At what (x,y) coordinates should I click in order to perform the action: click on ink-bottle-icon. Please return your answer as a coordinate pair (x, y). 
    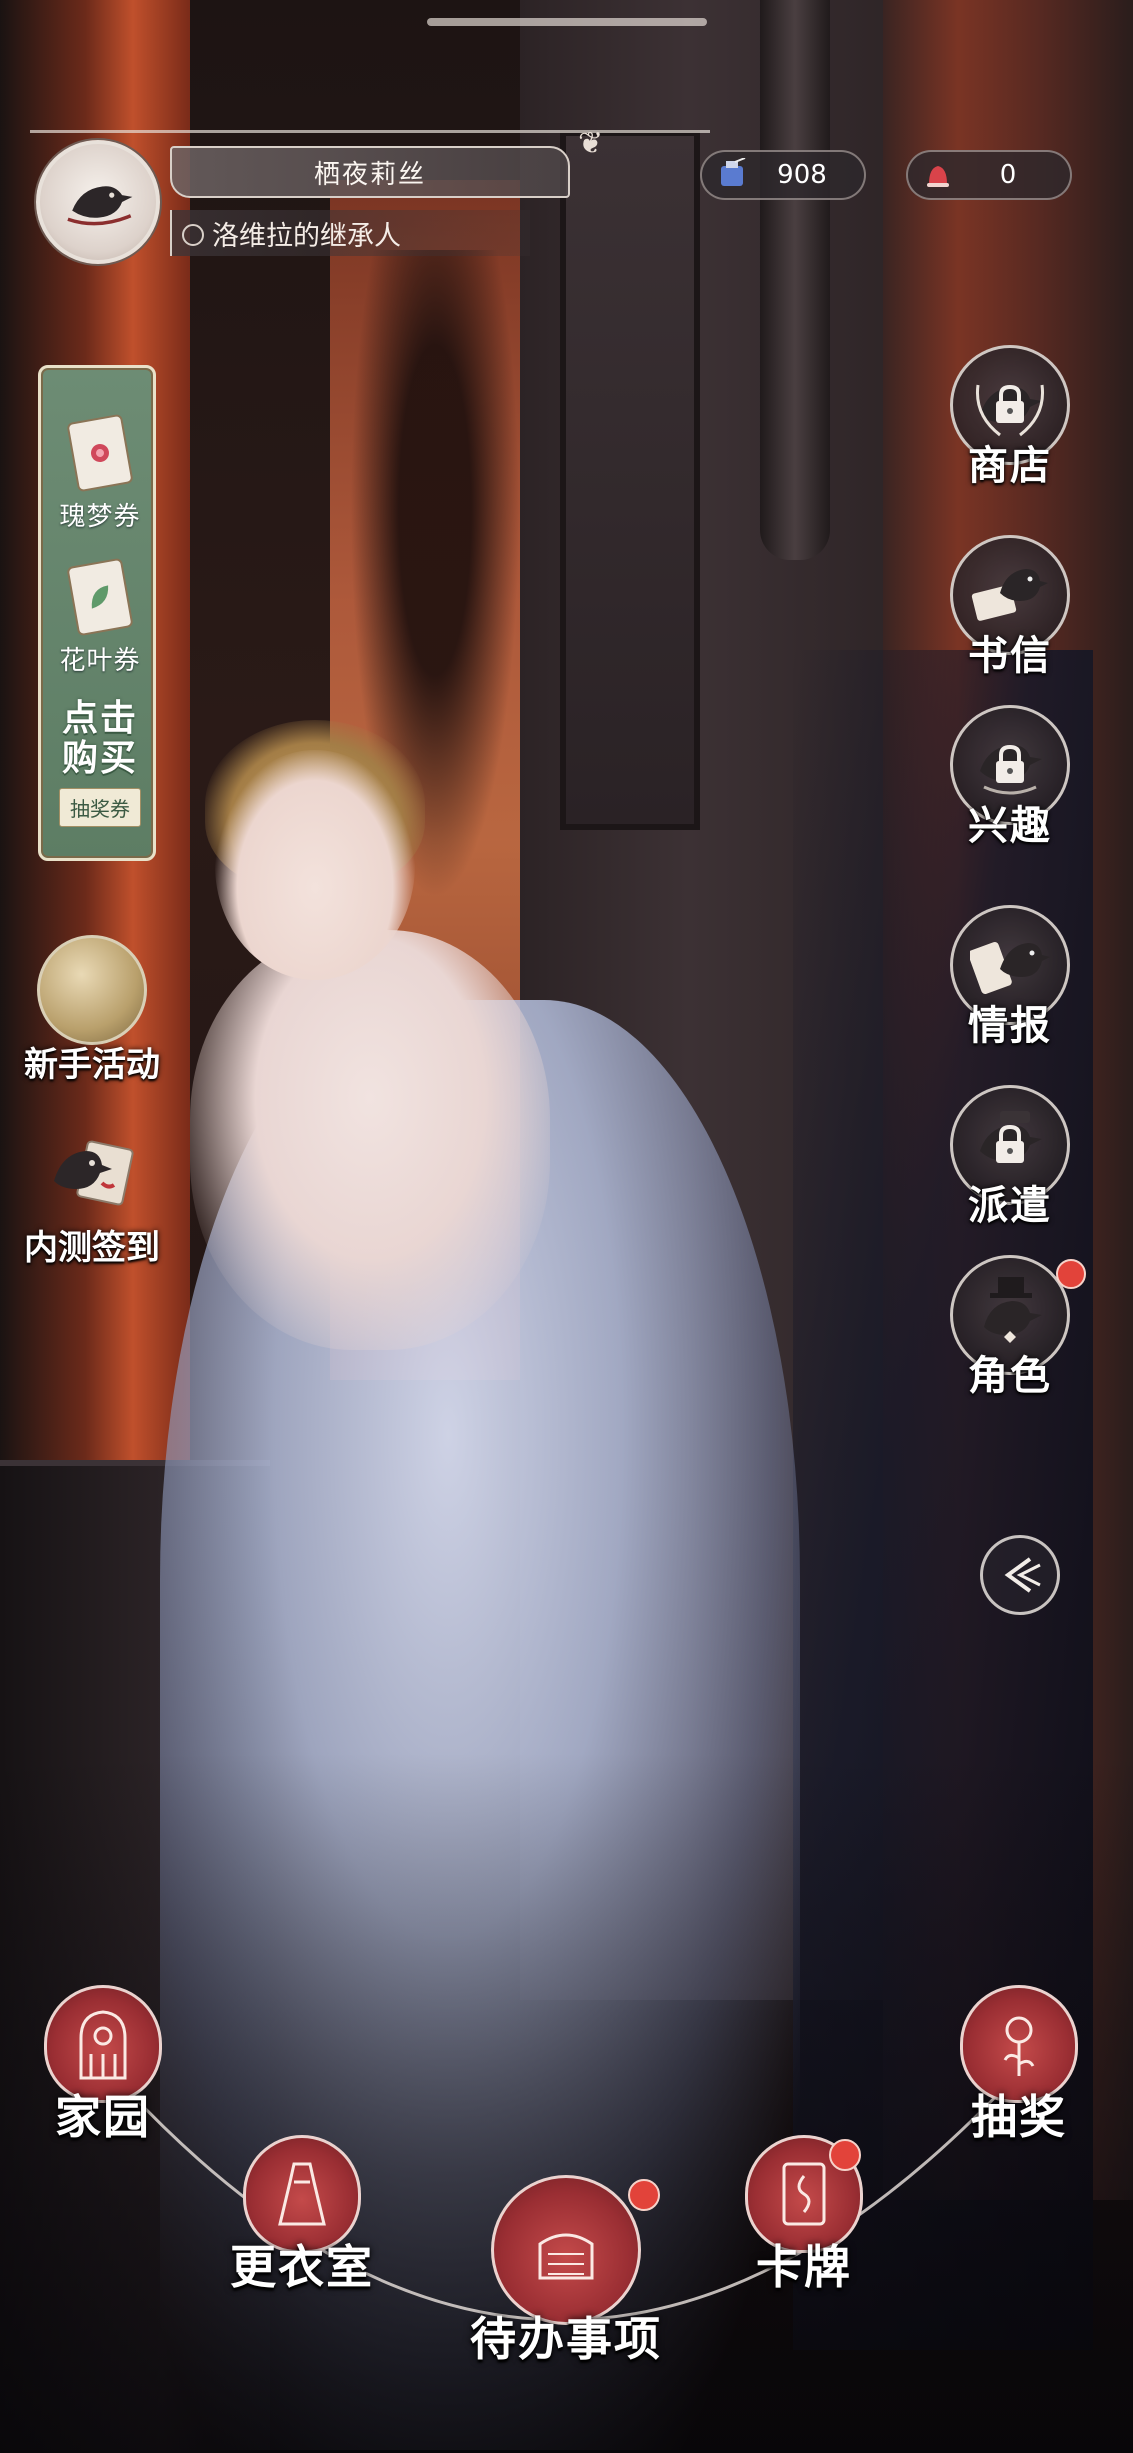
    Looking at the image, I should click on (732, 175).